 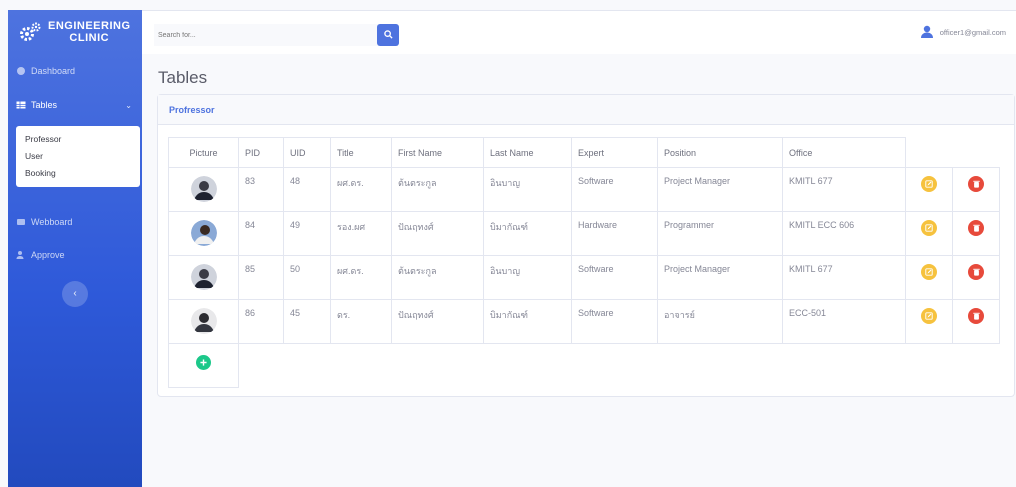 What do you see at coordinates (614, 152) in the screenshot?
I see `column-header-expert: Expert` at bounding box center [614, 152].